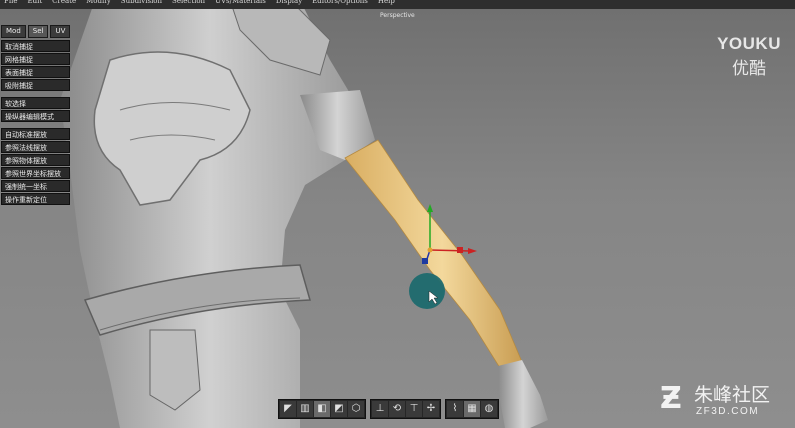 The width and height of the screenshot is (795, 428). I want to click on view-tools: ◤ ▥ ◧ ◩ ⬡, so click(322, 409).